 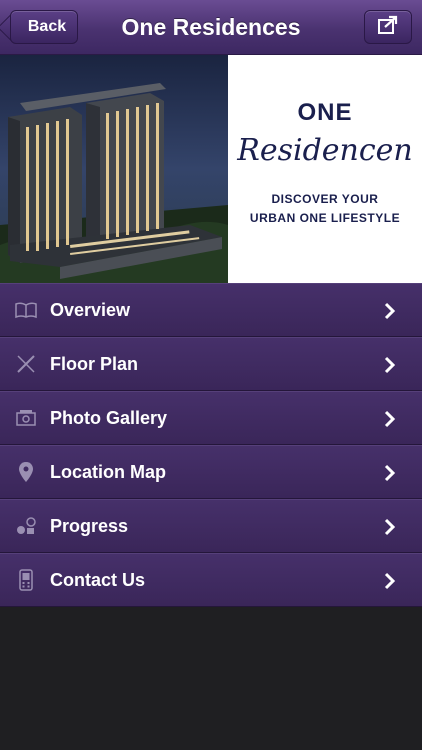 What do you see at coordinates (47, 26) in the screenshot?
I see `back-button-label: Back` at bounding box center [47, 26].